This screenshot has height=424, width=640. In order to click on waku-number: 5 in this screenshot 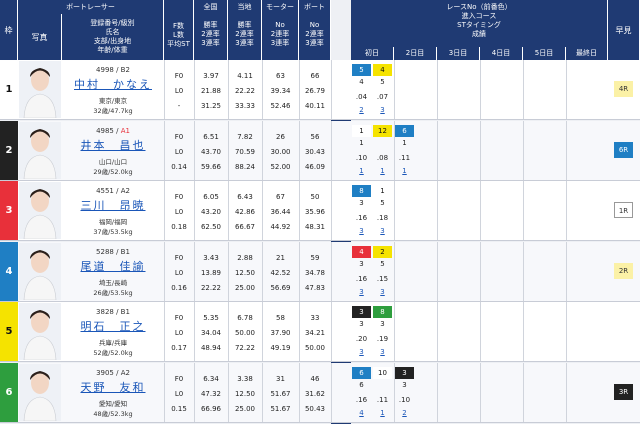, I will do `click(9, 332)`.